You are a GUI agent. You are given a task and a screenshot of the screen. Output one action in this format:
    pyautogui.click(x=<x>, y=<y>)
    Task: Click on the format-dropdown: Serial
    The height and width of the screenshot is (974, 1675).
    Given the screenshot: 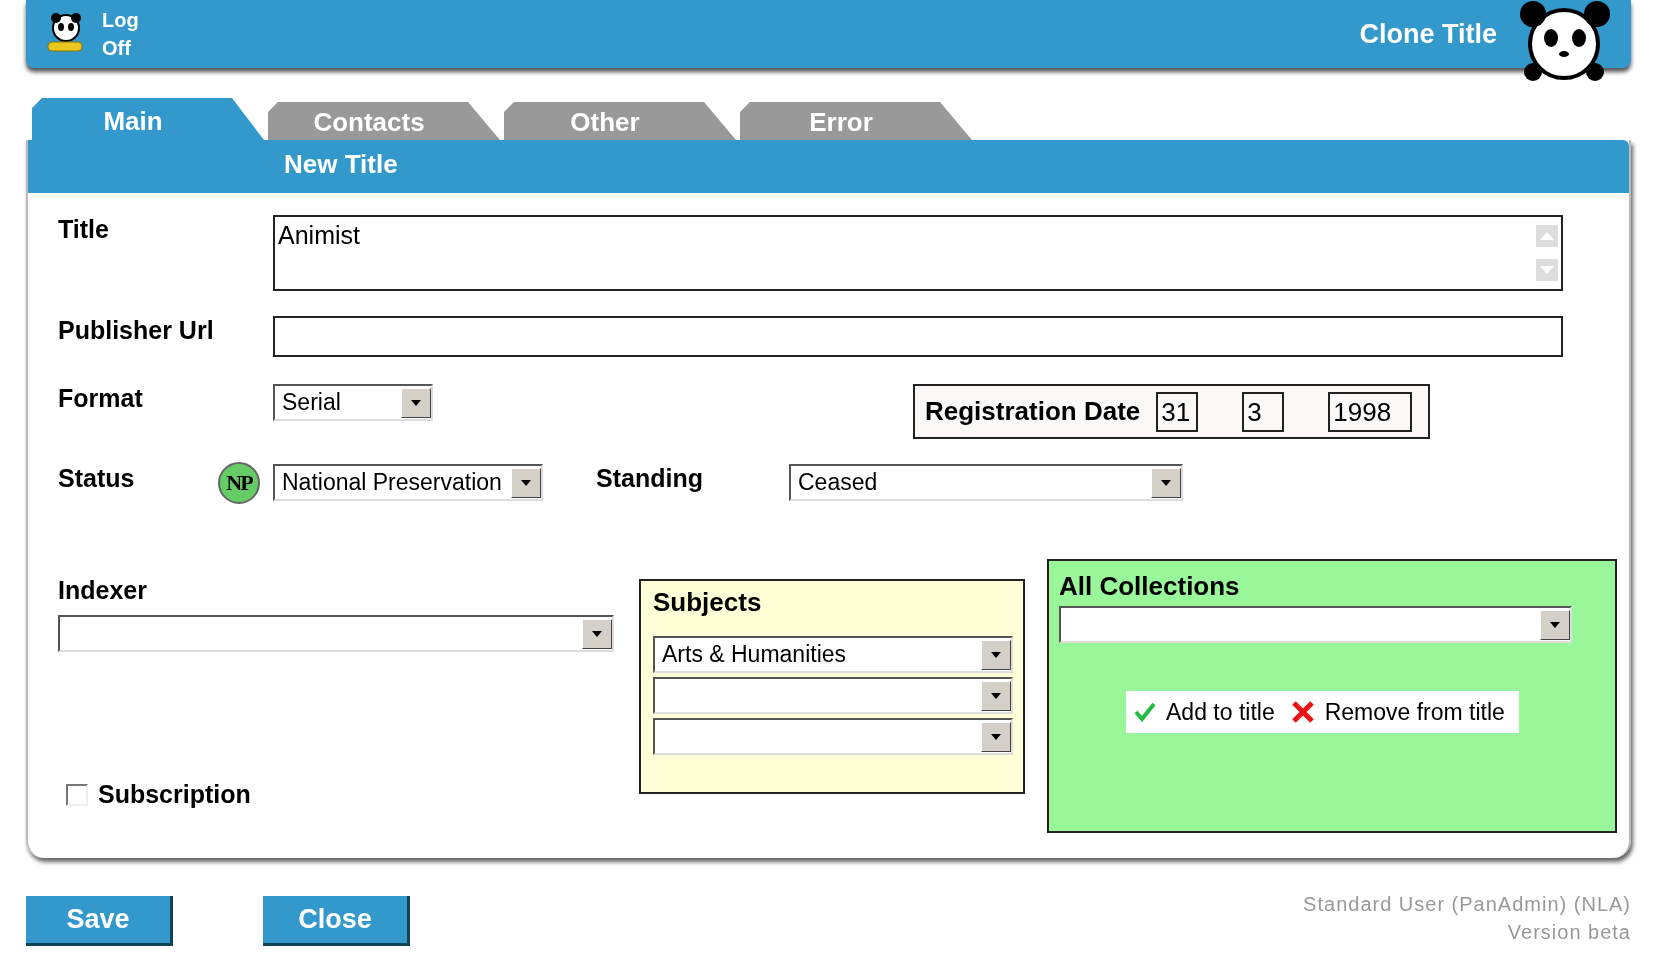 What is the action you would take?
    pyautogui.click(x=353, y=402)
    